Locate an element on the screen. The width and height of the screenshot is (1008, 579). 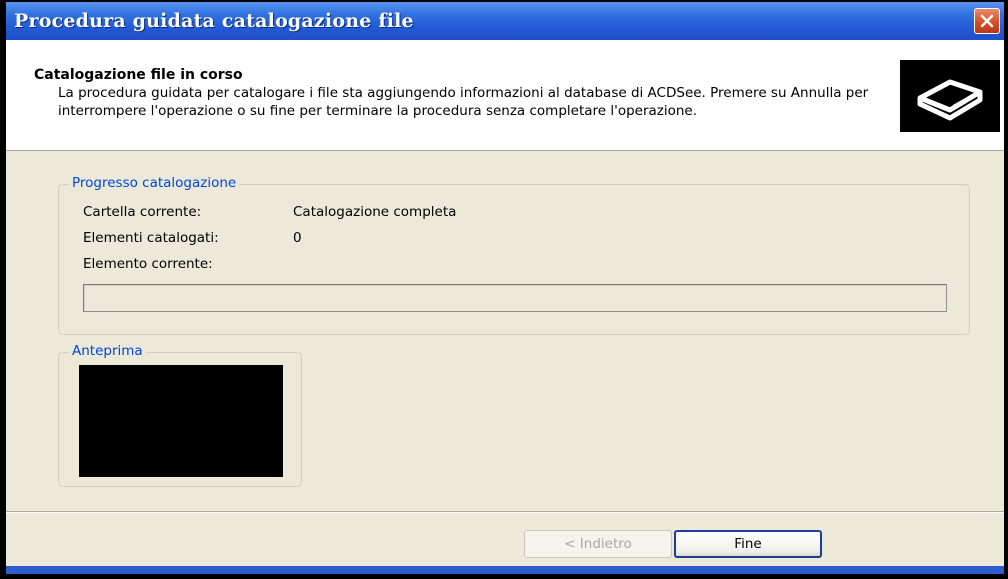
items-cataloged-label: Elementi catalogati: is located at coordinates (151, 238).